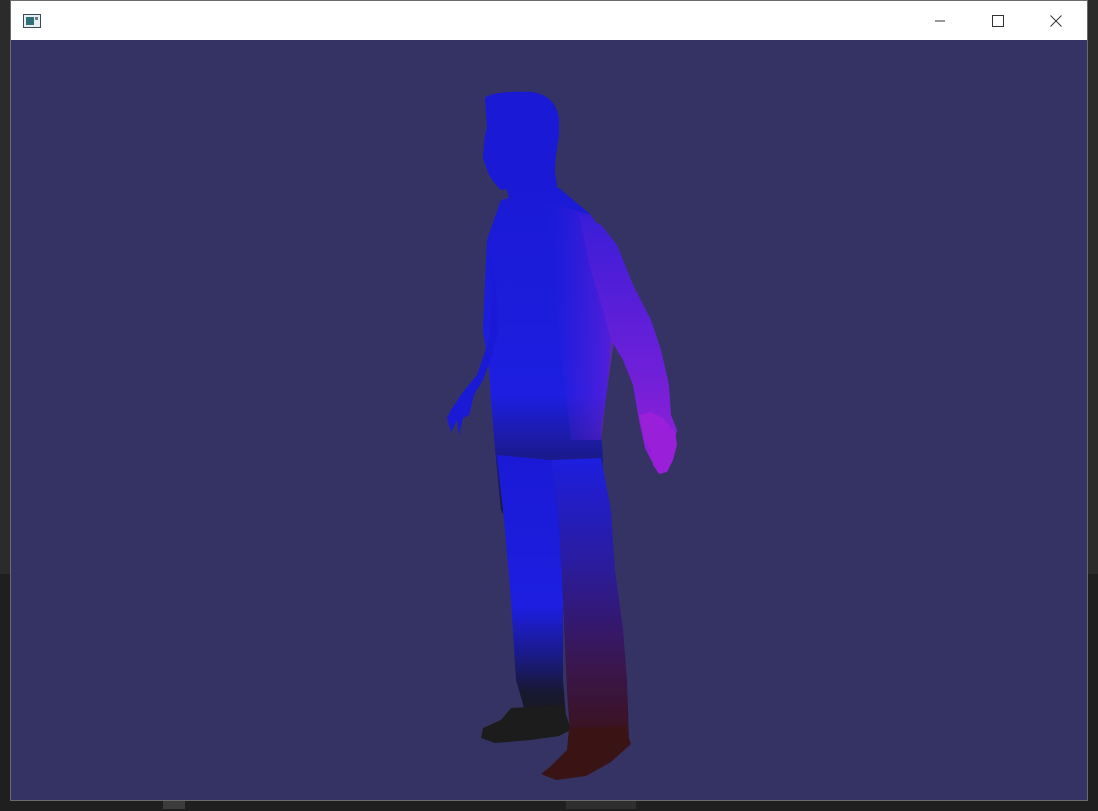 The image size is (1098, 811). I want to click on maximize-icon, so click(998, 20).